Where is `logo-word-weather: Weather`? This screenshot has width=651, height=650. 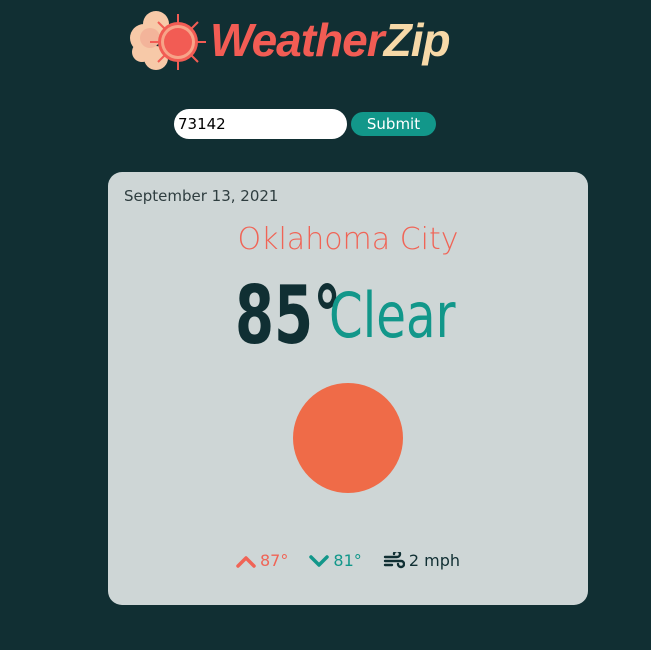 logo-word-weather: Weather is located at coordinates (297, 40).